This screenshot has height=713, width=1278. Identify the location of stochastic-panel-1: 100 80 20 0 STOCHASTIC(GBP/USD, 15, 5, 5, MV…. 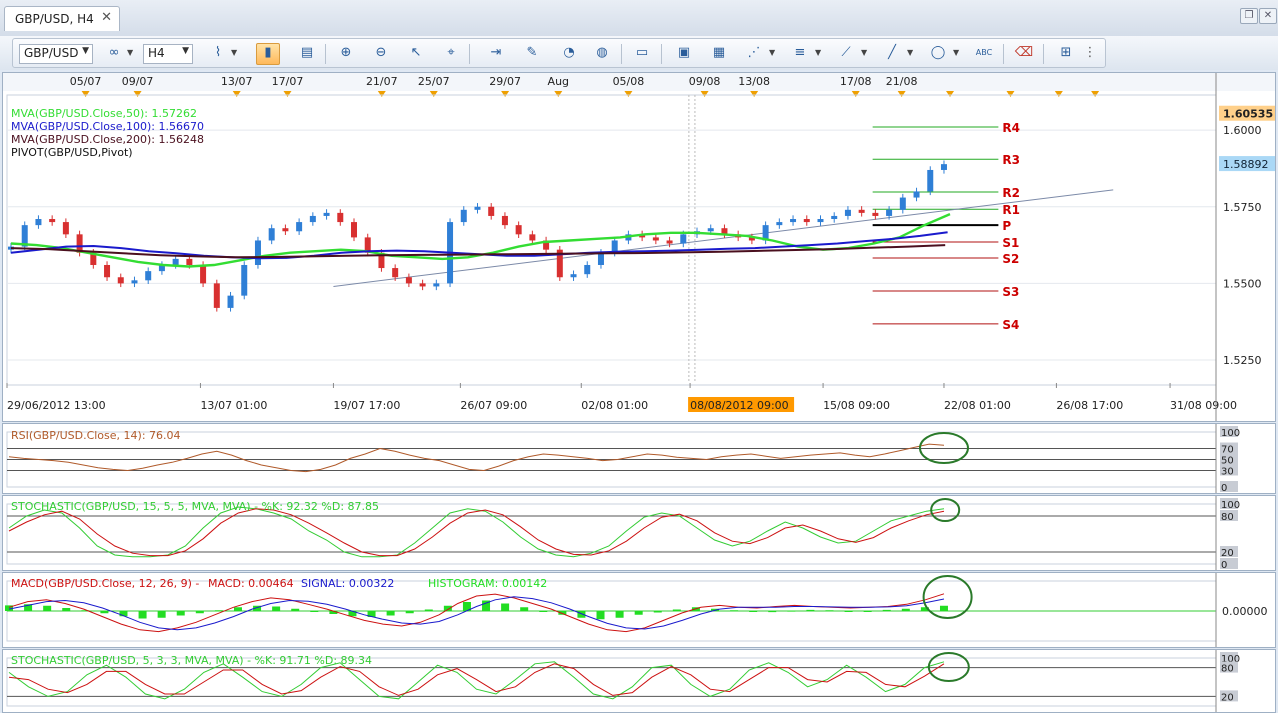
(639, 533).